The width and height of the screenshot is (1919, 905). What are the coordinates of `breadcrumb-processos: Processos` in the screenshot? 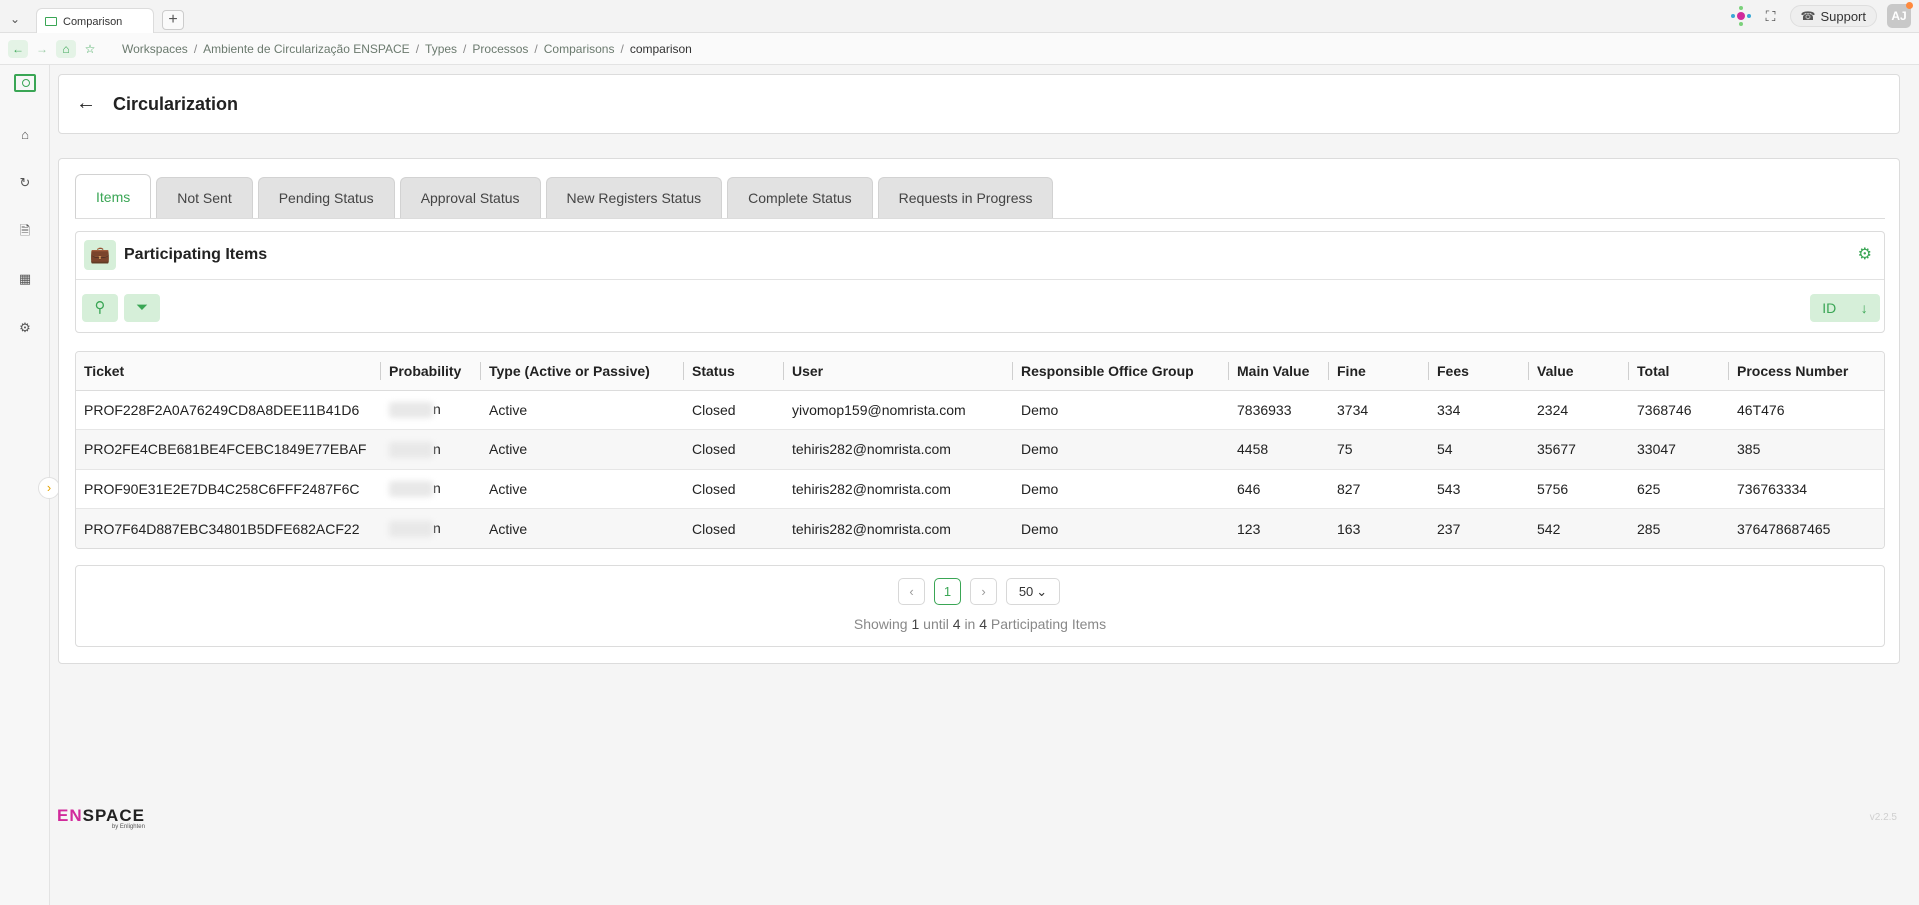 It's located at (500, 49).